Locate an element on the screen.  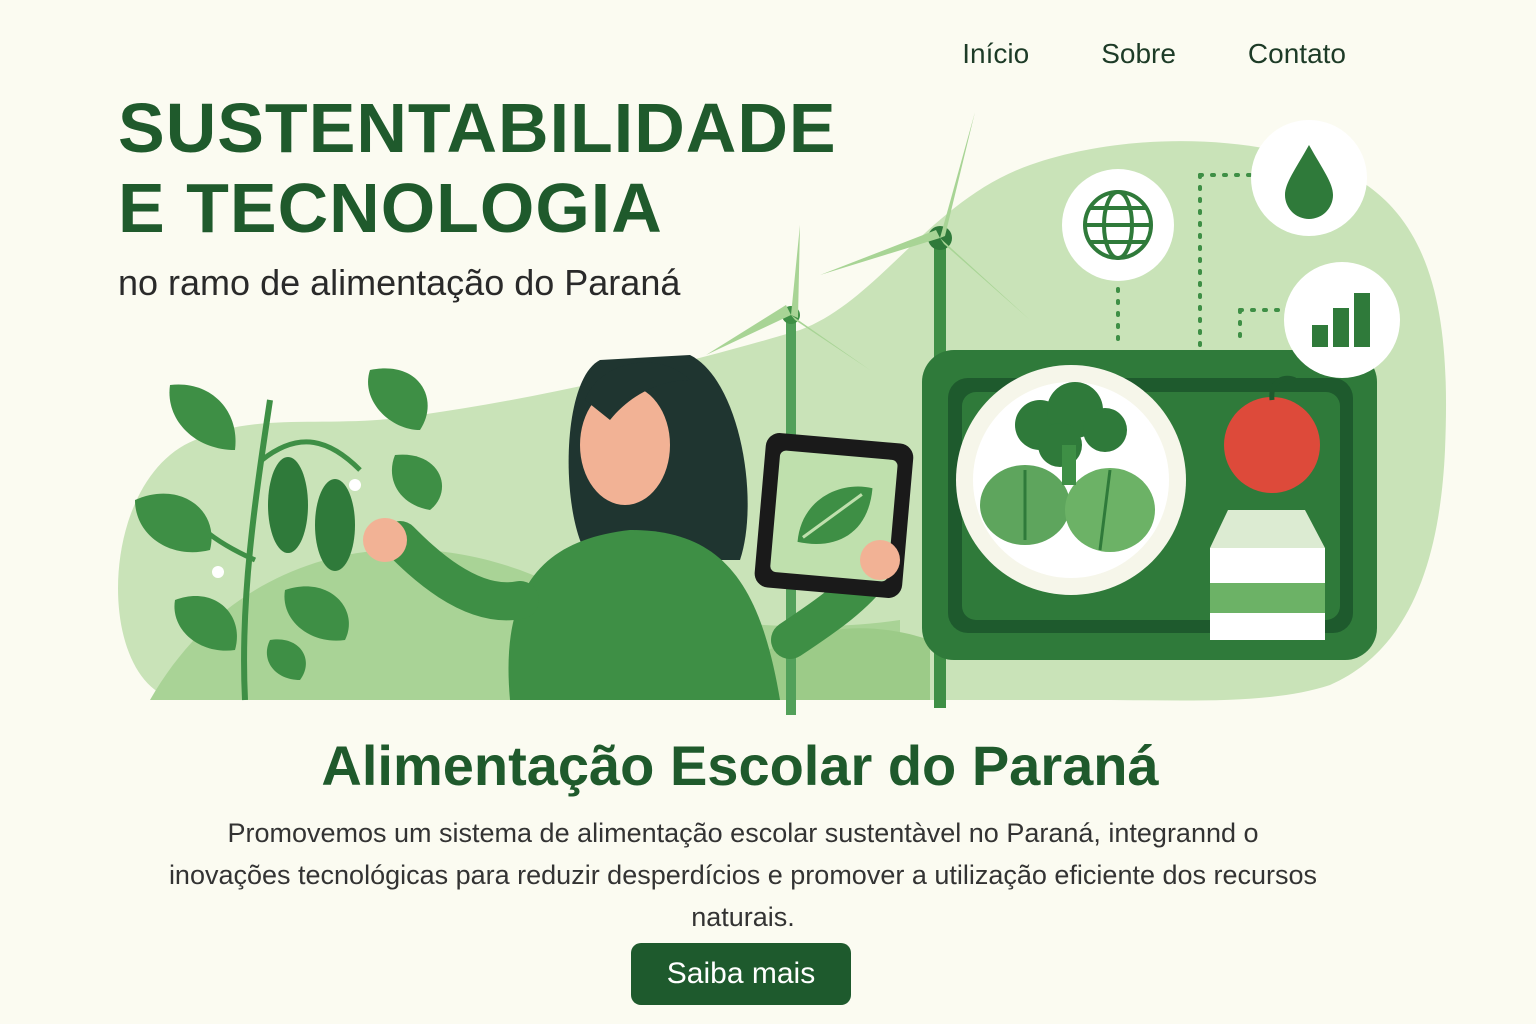
bar-chart-icon is located at coordinates (1342, 320).